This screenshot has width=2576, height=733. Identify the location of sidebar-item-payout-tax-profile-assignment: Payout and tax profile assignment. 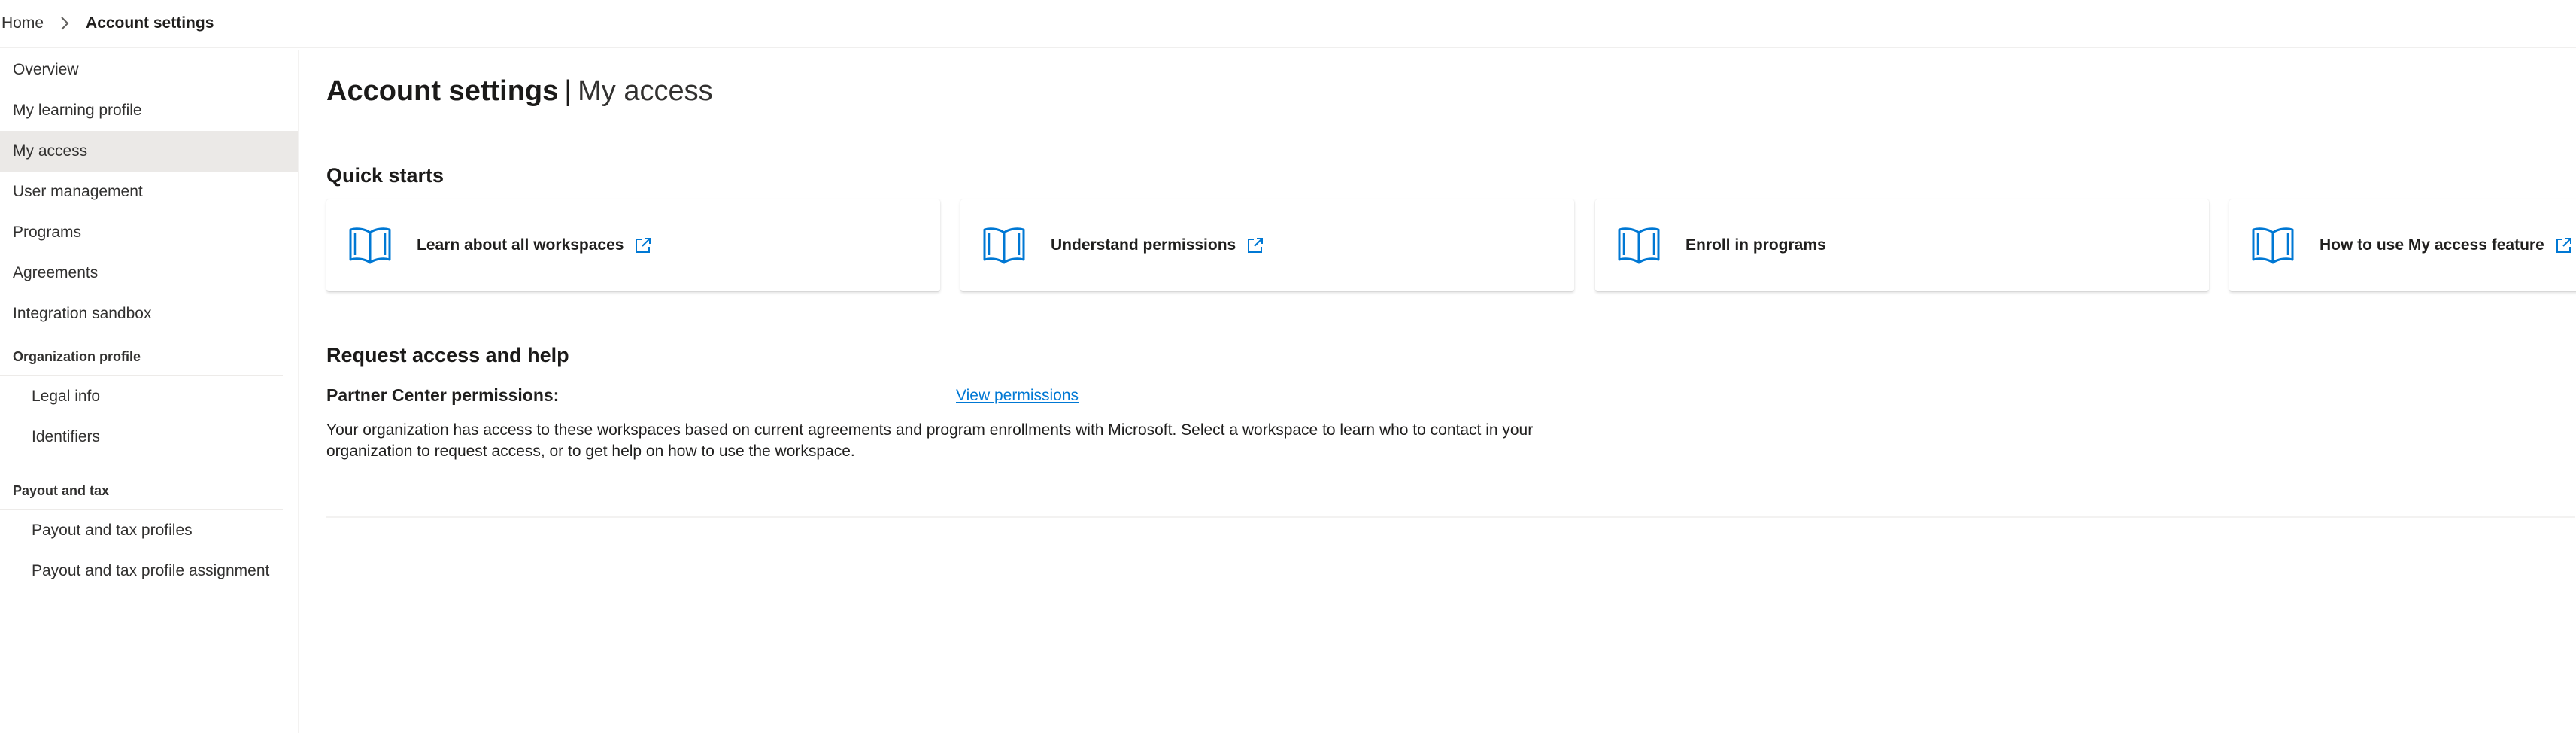
(149, 571).